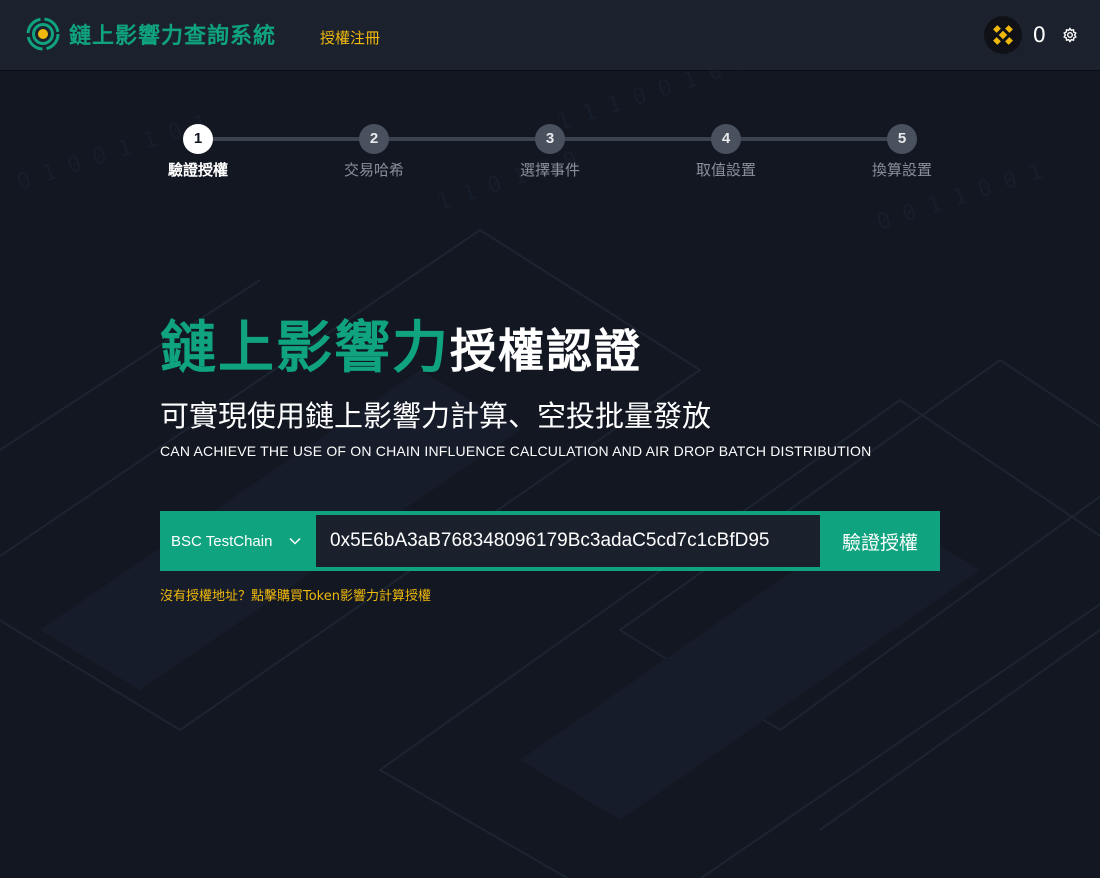 This screenshot has height=878, width=1100. Describe the element at coordinates (222, 541) in the screenshot. I see `chain-select-value: BSC TestChain` at that location.